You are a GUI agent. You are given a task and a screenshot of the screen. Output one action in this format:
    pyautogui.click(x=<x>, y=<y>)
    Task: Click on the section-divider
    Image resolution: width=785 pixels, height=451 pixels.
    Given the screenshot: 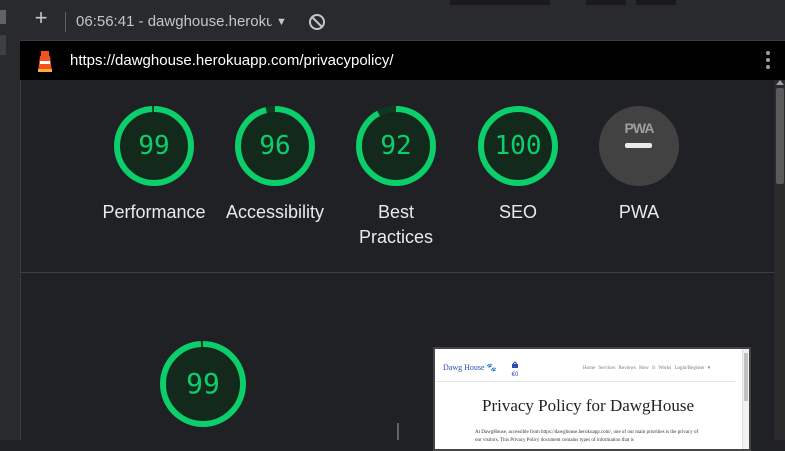 What is the action you would take?
    pyautogui.click(x=398, y=431)
    